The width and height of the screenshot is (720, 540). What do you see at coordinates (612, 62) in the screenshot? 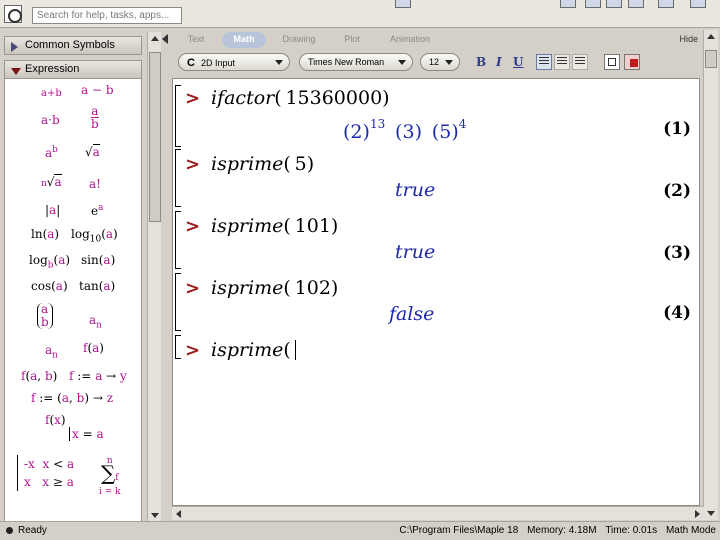
I see `text-color-icon` at bounding box center [612, 62].